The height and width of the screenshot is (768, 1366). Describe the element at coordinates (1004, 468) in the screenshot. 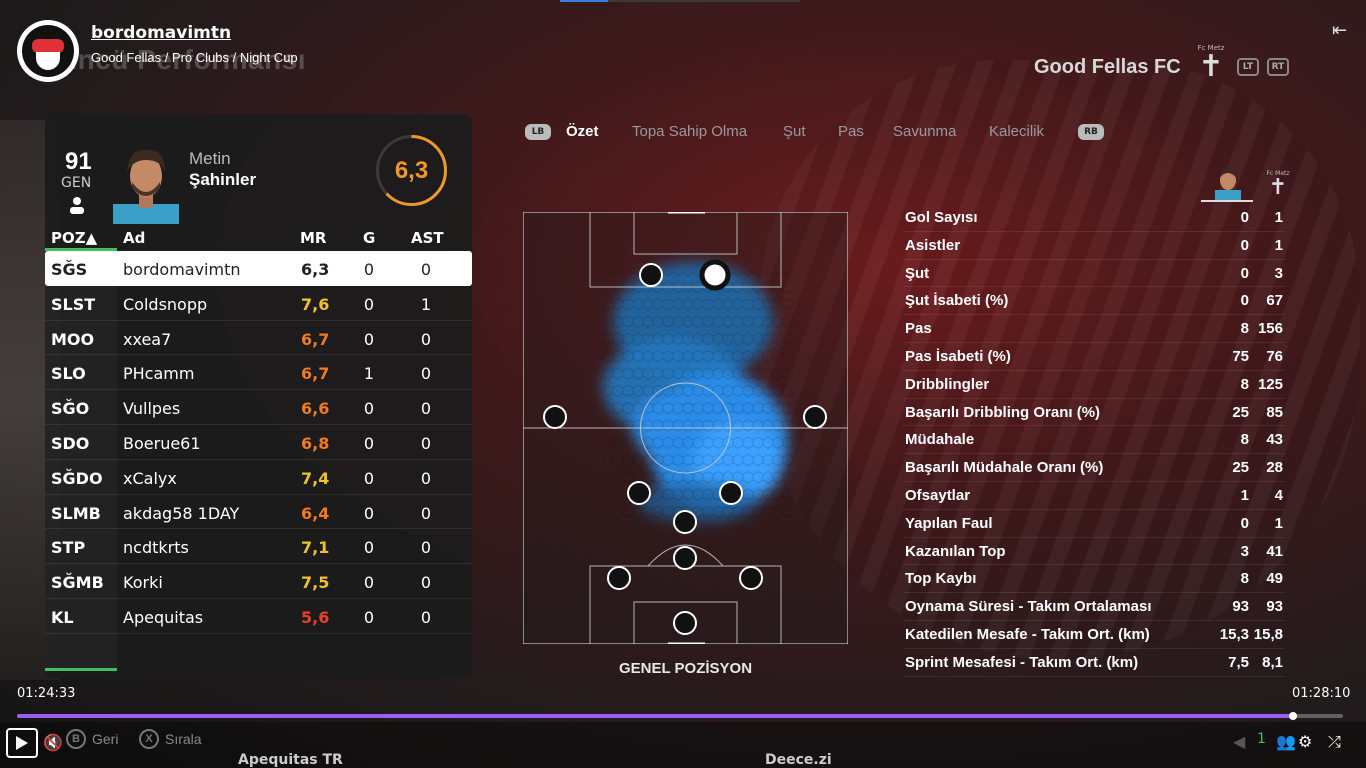

I see `stat-label: Başarılı Müdahale Oranı (%)` at that location.